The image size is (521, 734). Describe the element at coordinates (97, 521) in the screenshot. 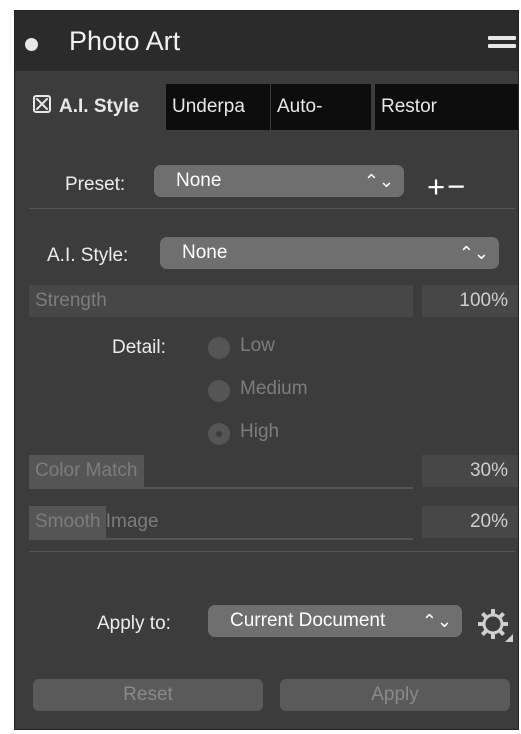

I see `smooth-image-label: Smooth Image` at that location.